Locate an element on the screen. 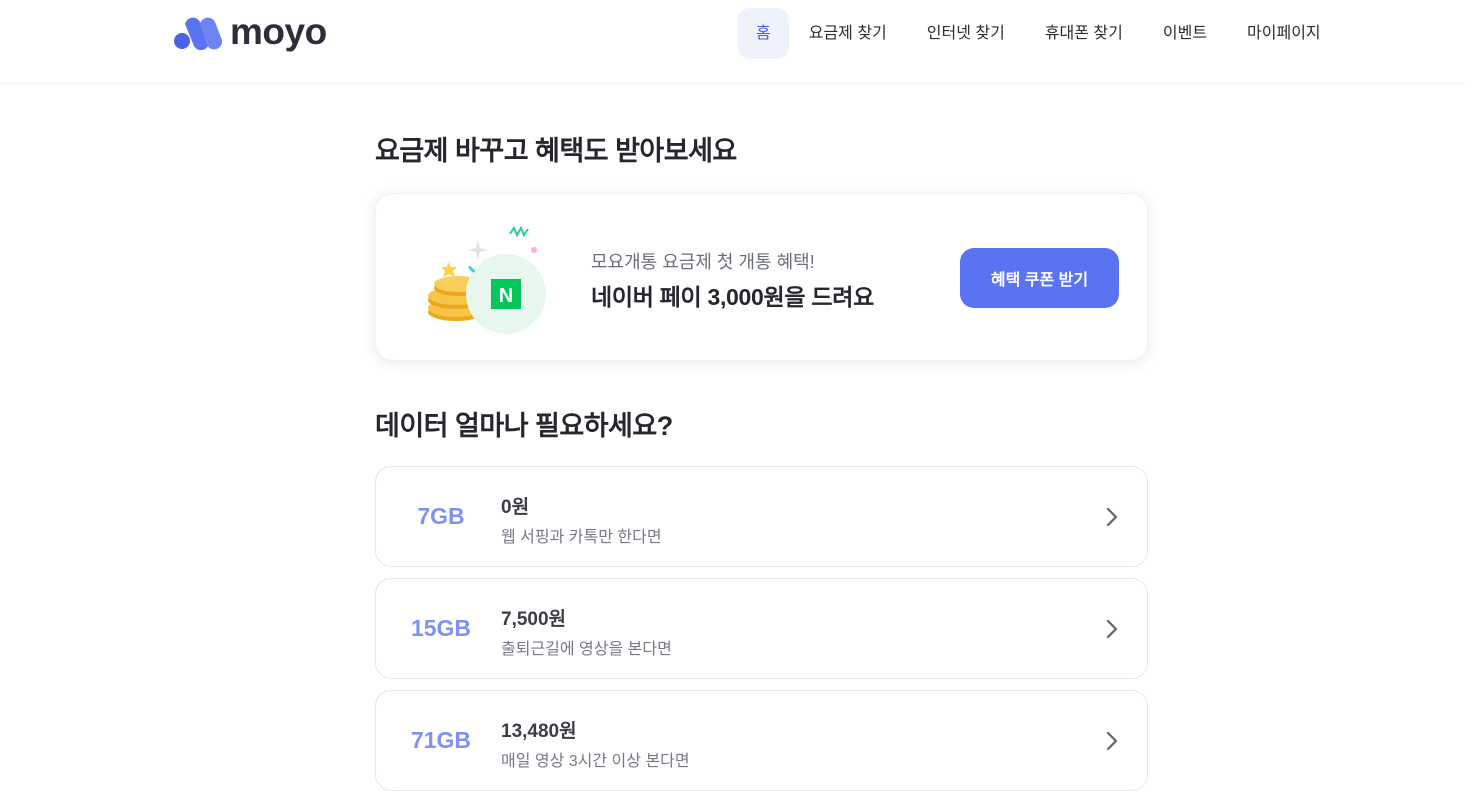  plan-card-7gb: 7GB 0원 웹 서핑과 카톡만 한다면 is located at coordinates (761, 516).